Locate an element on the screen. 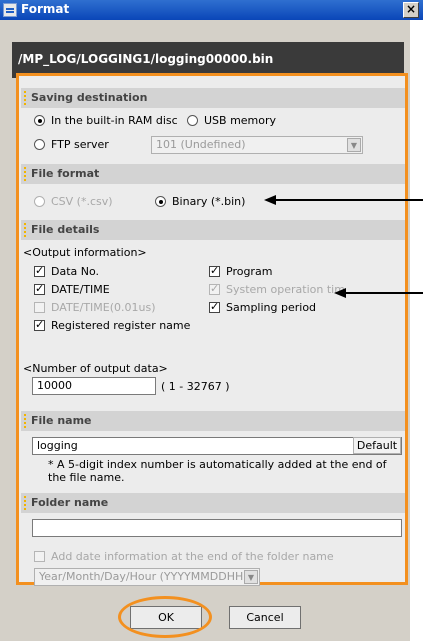 The image size is (423, 641). output-information-label: <Output information> is located at coordinates (85, 252).